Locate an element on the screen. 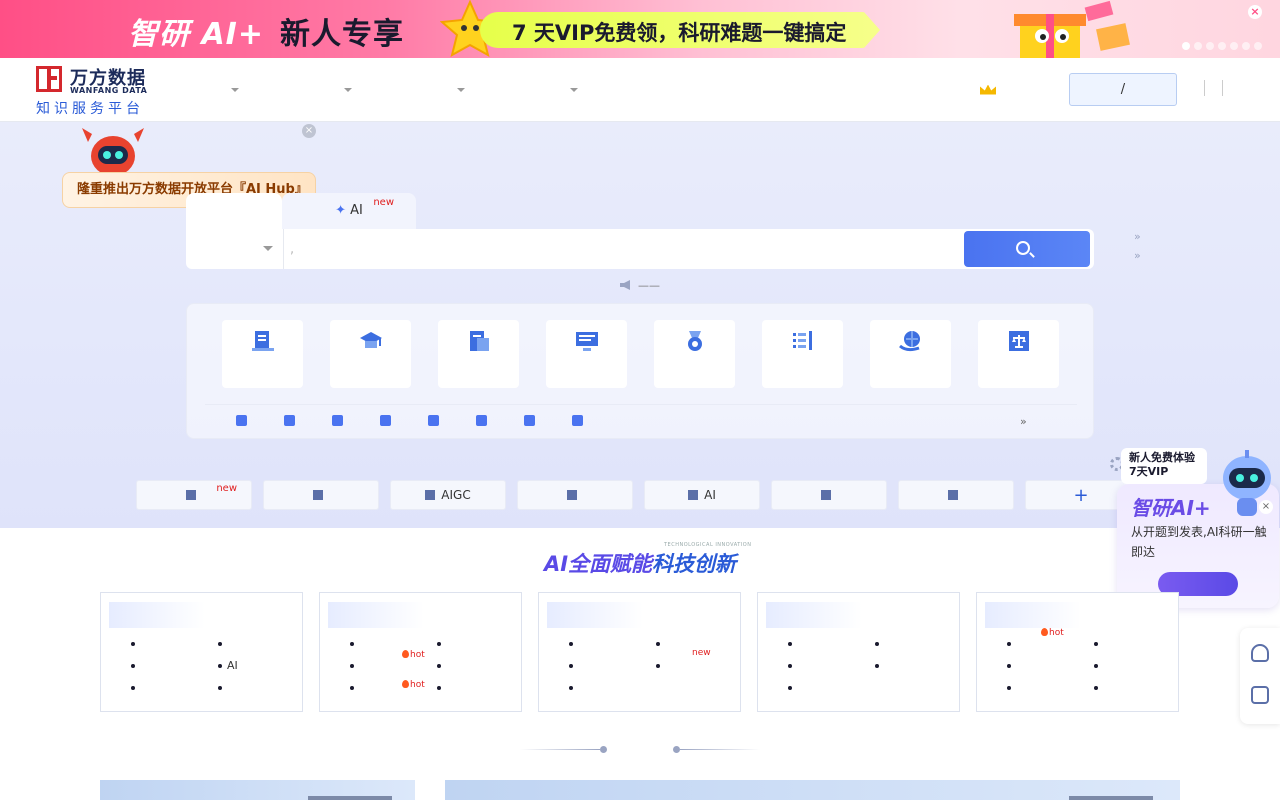  app-icon is located at coordinates (430, 495).